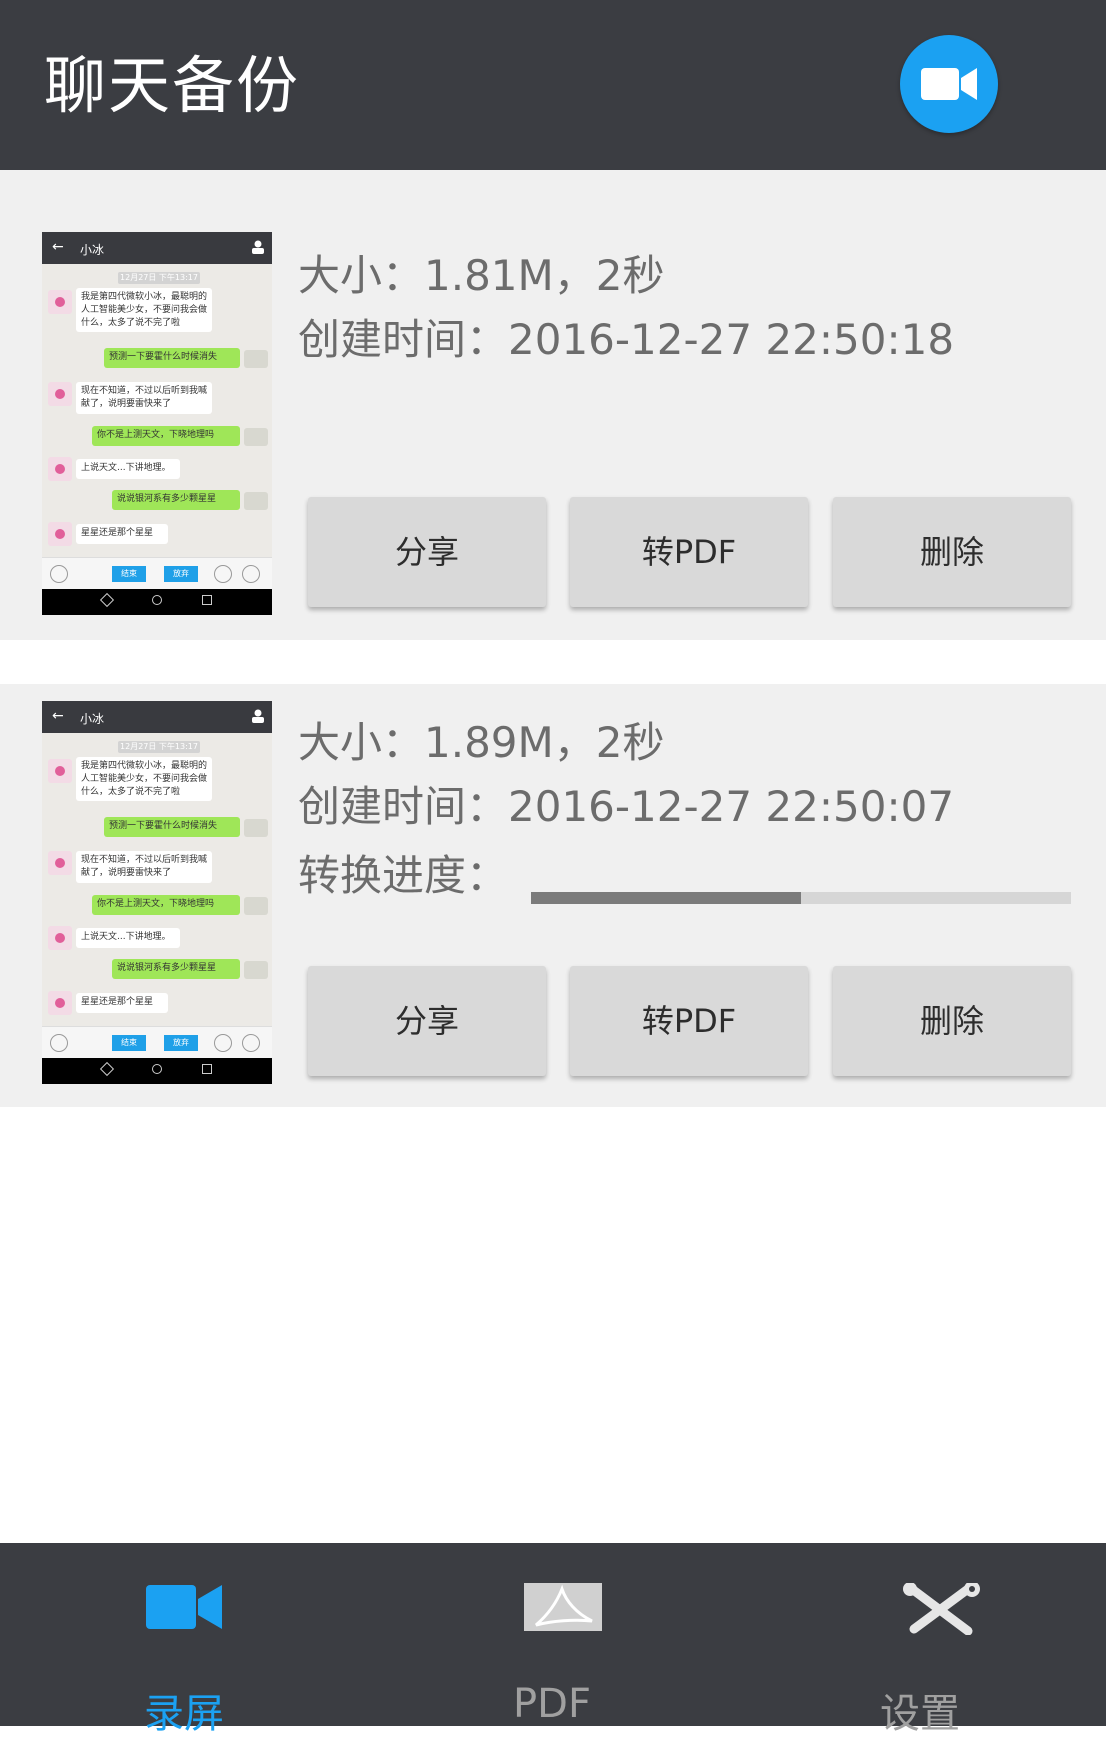 Image resolution: width=1106 pixels, height=1739 pixels. I want to click on tools-icon, so click(941, 1609).